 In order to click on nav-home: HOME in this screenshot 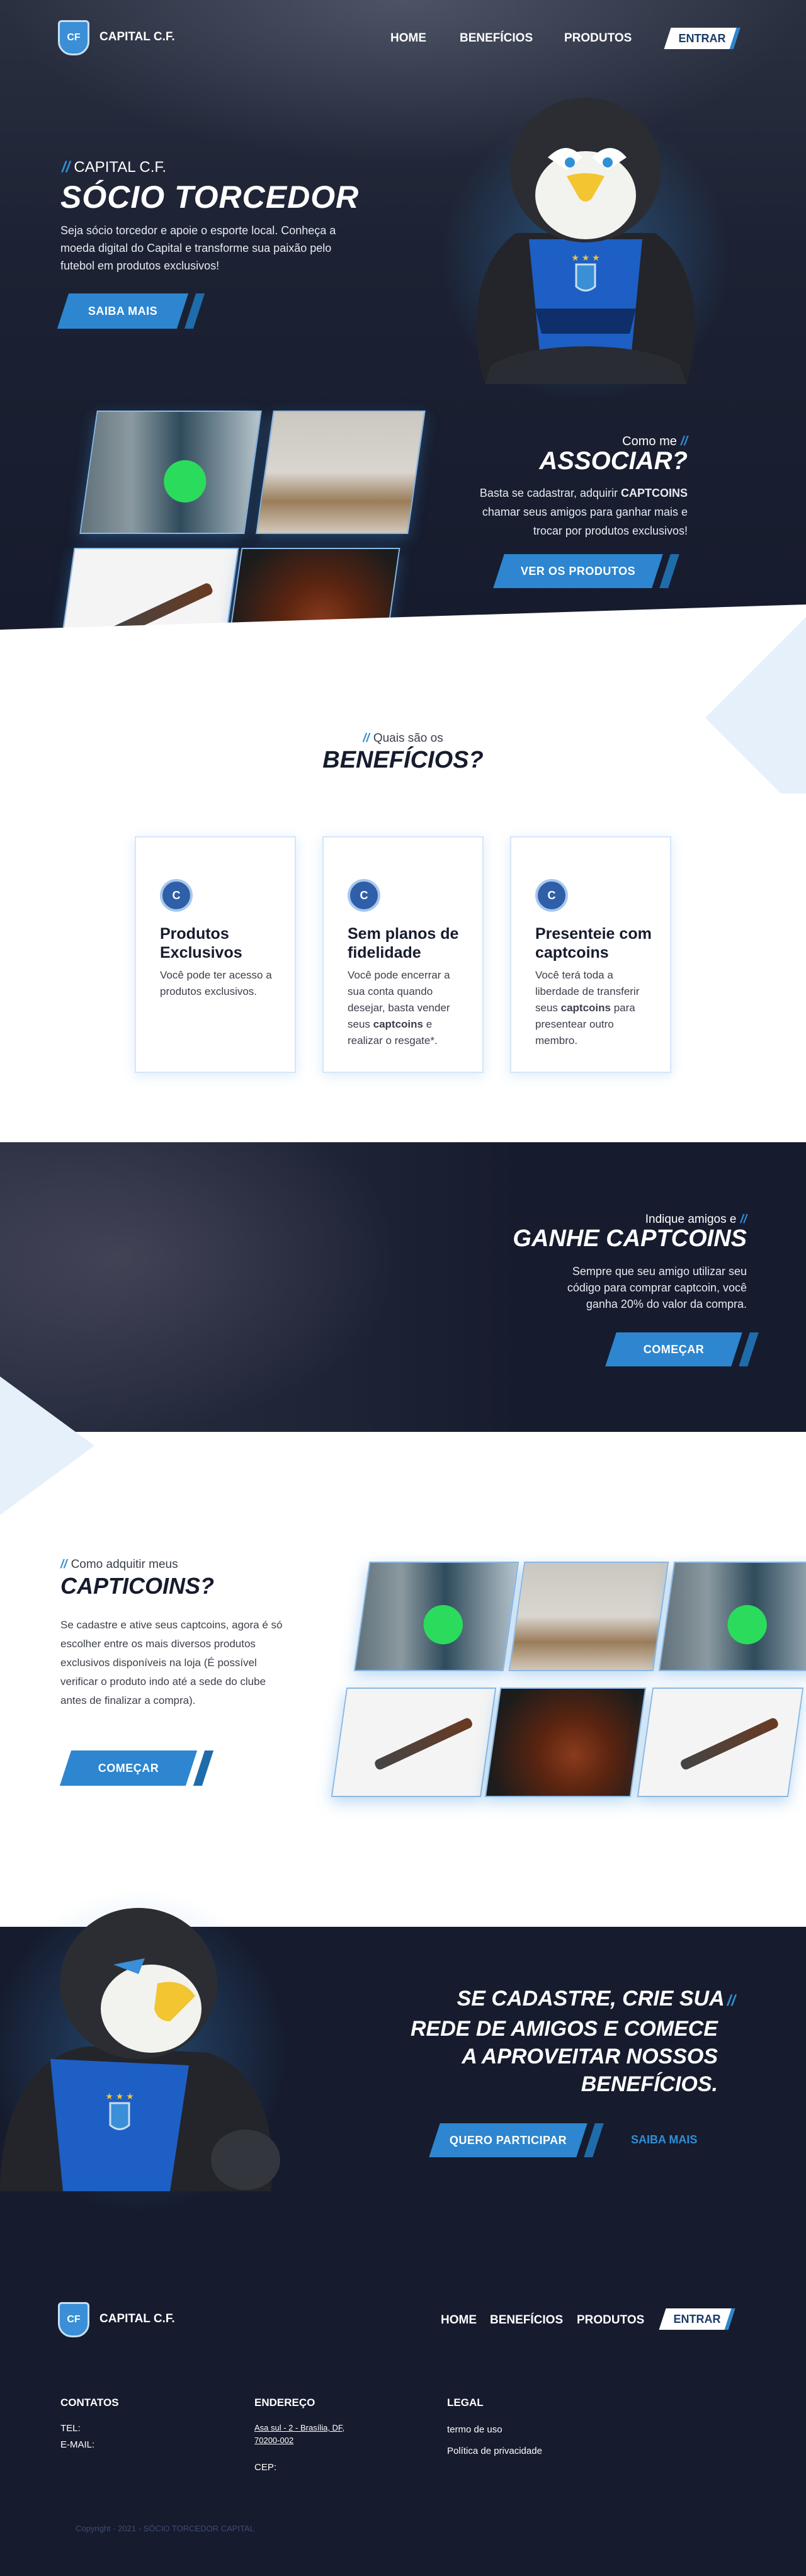, I will do `click(408, 38)`.